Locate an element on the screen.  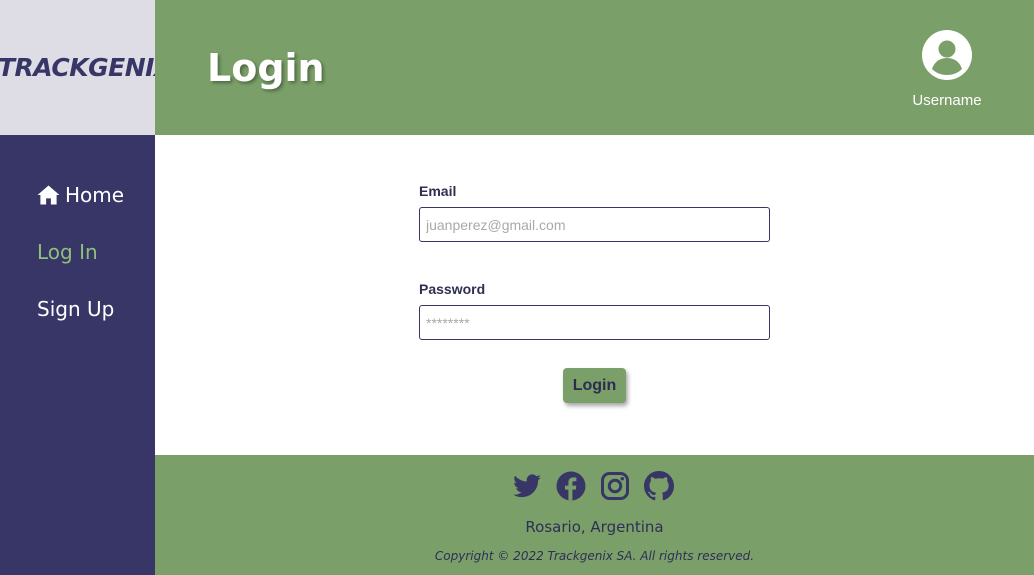
sidebar-item-signup: Sign Up is located at coordinates (75, 309).